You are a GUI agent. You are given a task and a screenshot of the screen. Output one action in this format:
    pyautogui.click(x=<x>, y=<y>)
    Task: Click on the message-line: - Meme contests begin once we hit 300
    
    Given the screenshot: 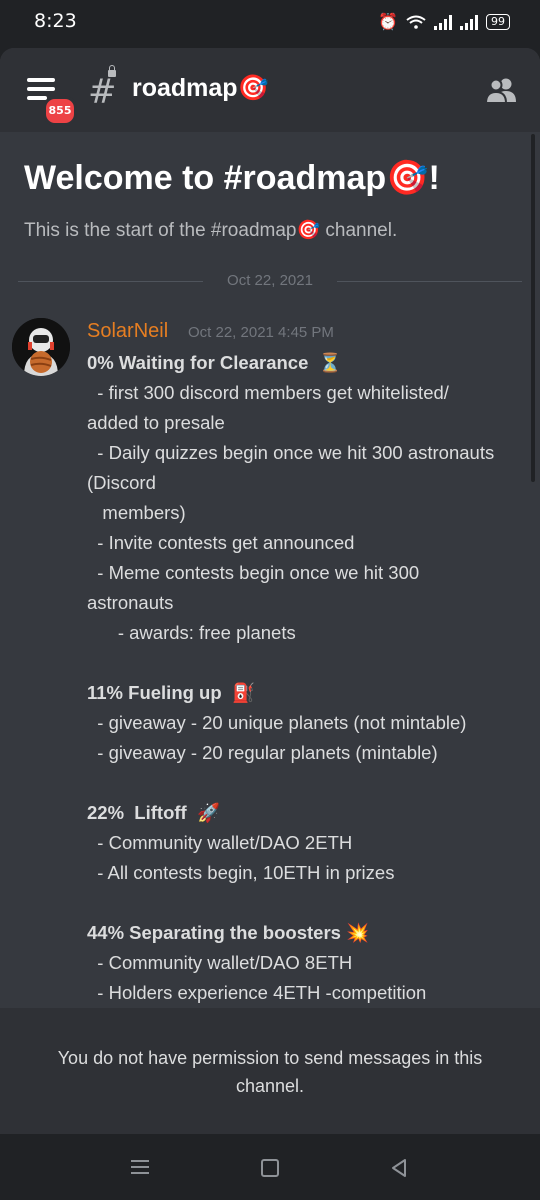 What is the action you would take?
    pyautogui.click(x=253, y=572)
    